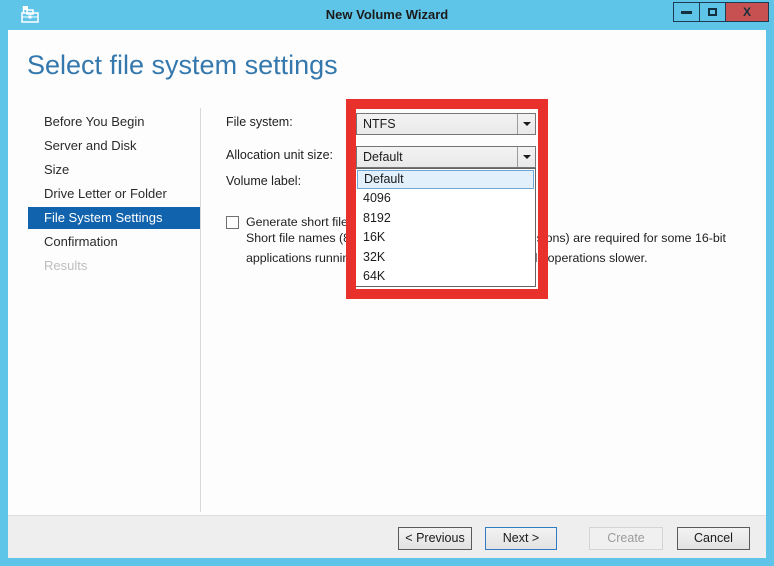  I want to click on minimize-icon, so click(686, 12).